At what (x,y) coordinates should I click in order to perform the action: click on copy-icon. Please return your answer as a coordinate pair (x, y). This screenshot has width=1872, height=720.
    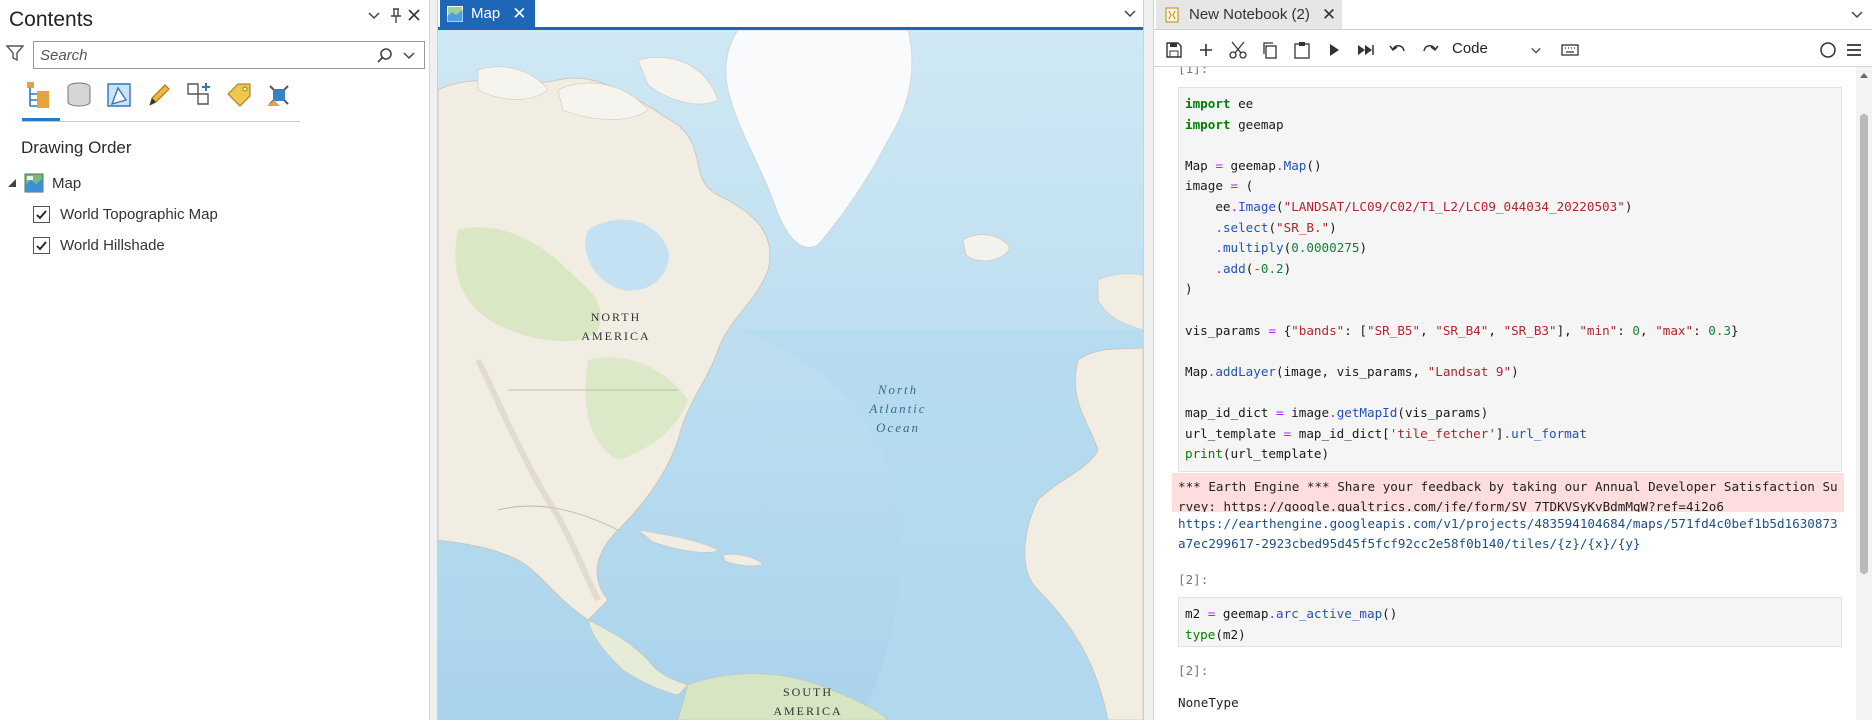
    Looking at the image, I should click on (1270, 50).